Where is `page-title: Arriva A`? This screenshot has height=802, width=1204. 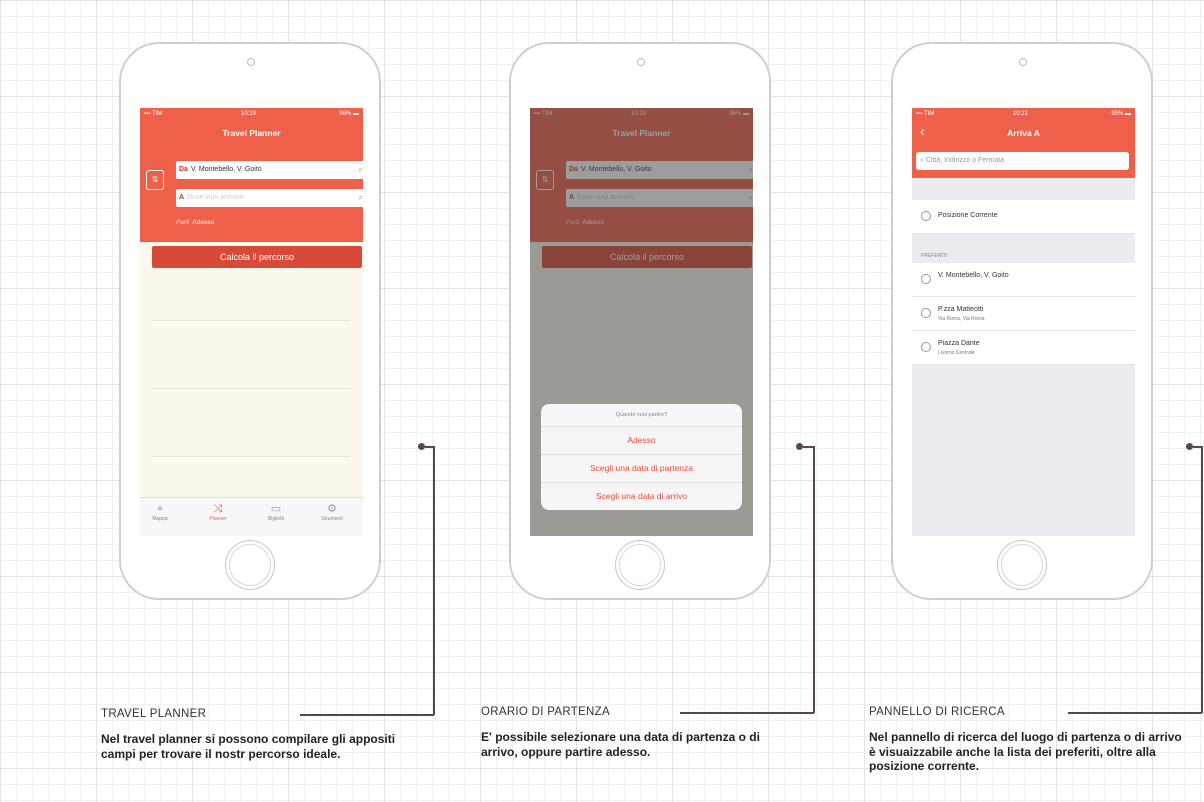 page-title: Arriva A is located at coordinates (1023, 133).